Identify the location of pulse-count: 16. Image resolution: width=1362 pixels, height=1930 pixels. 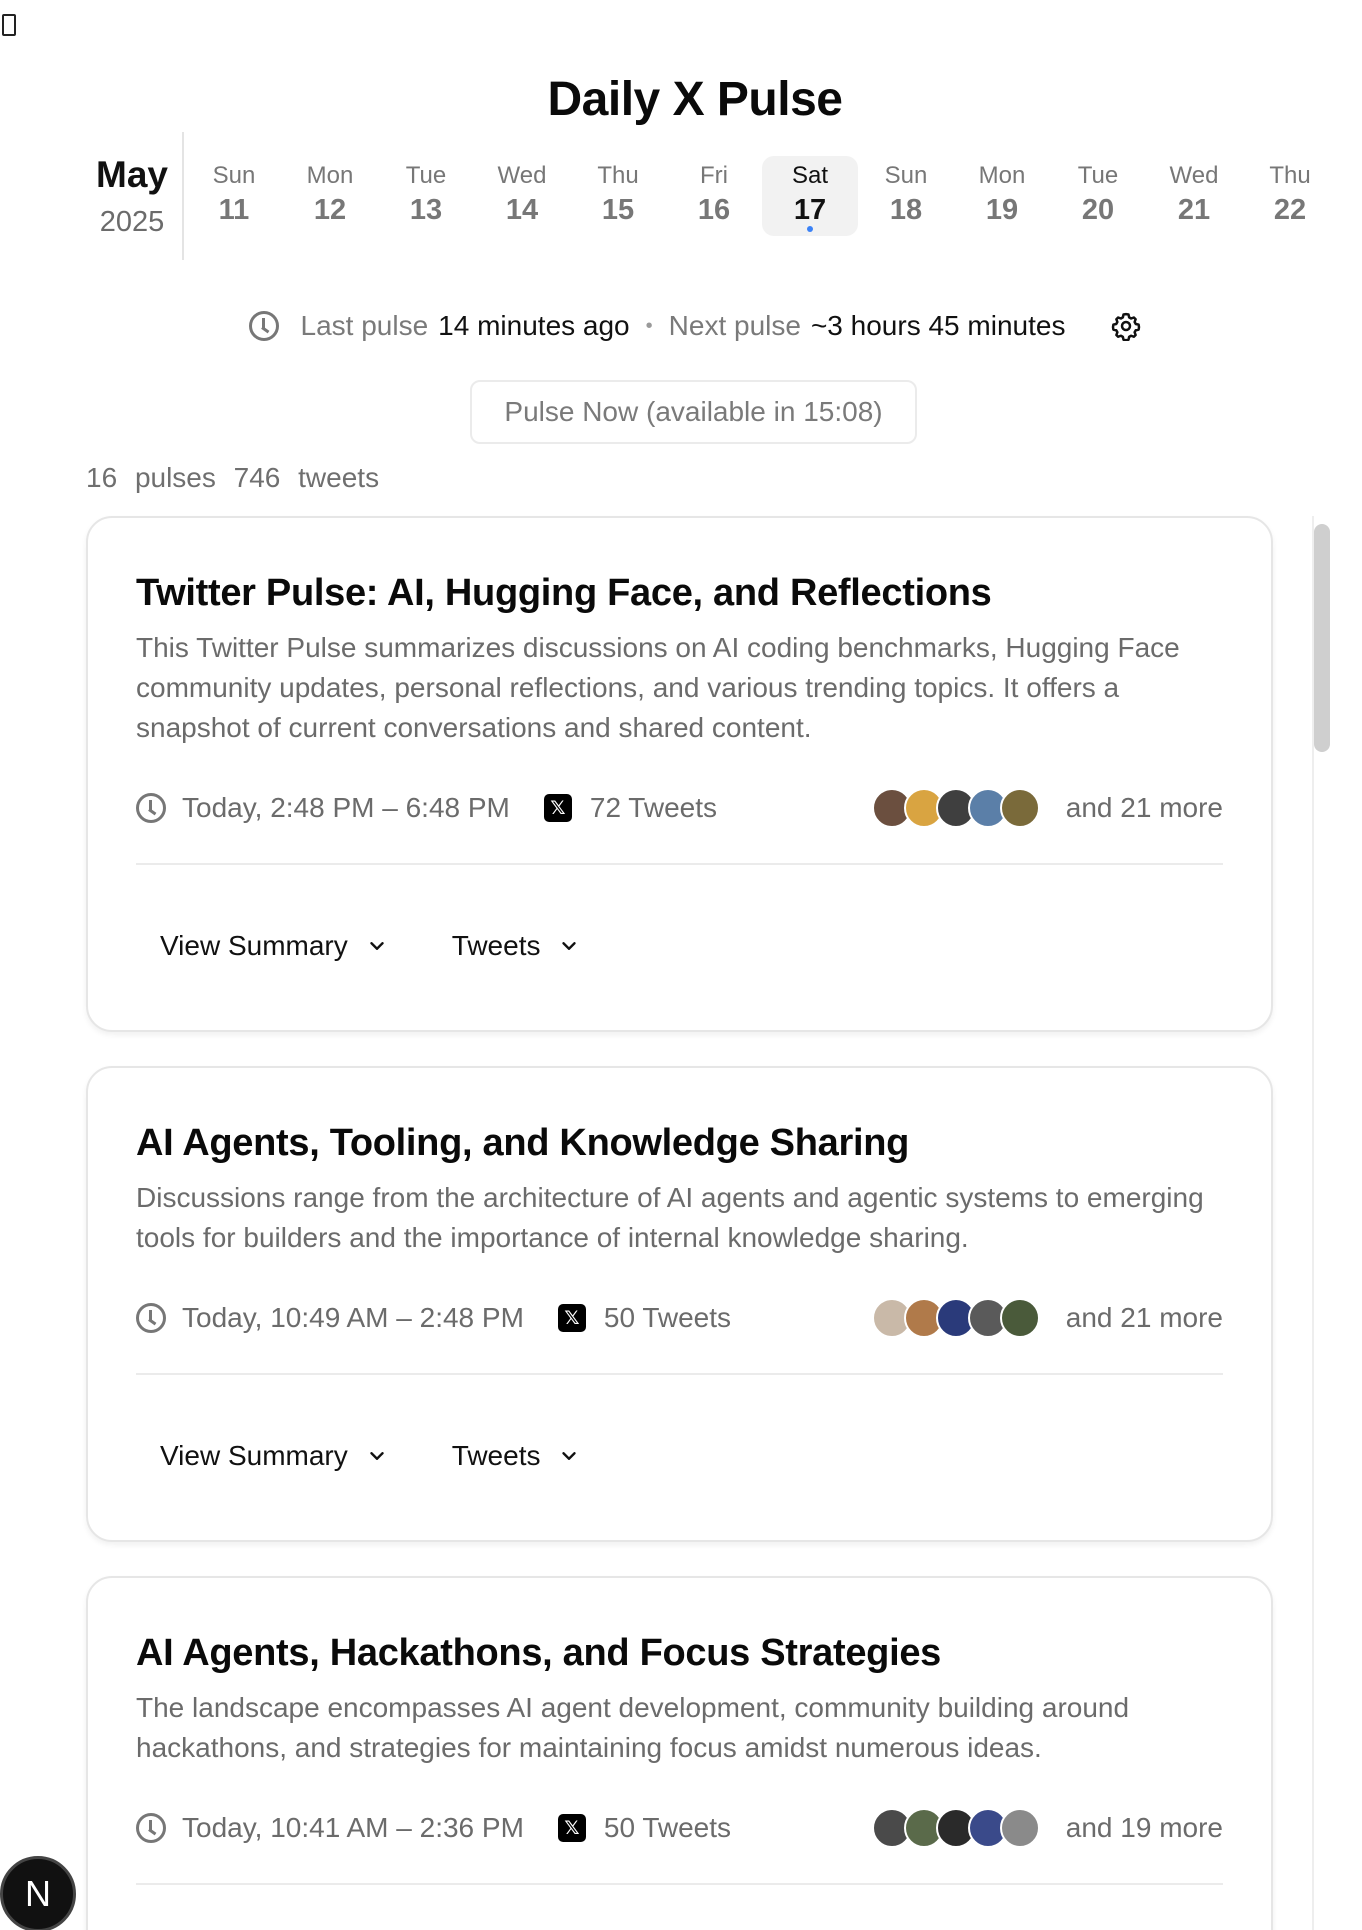
(102, 477).